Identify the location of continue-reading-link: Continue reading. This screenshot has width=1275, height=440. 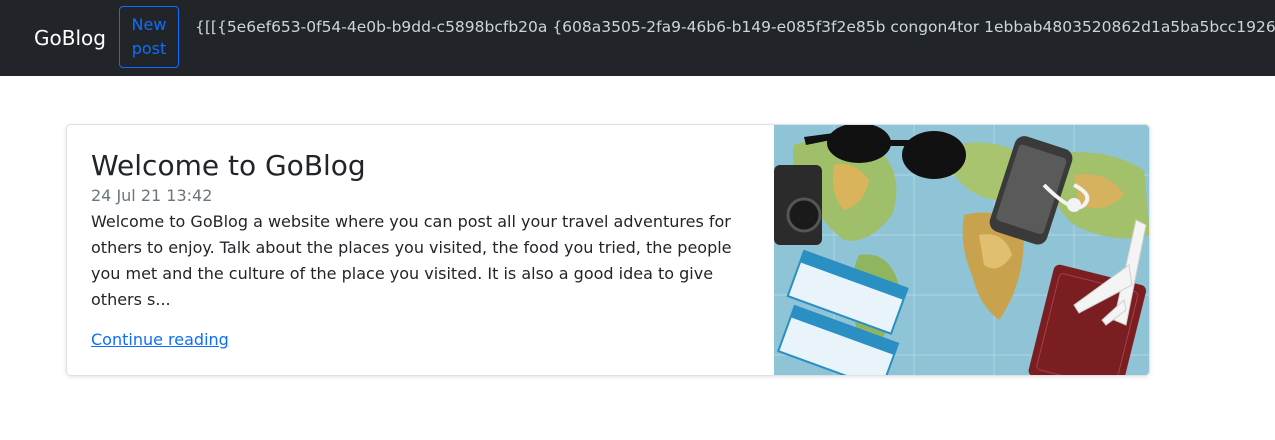
(160, 340).